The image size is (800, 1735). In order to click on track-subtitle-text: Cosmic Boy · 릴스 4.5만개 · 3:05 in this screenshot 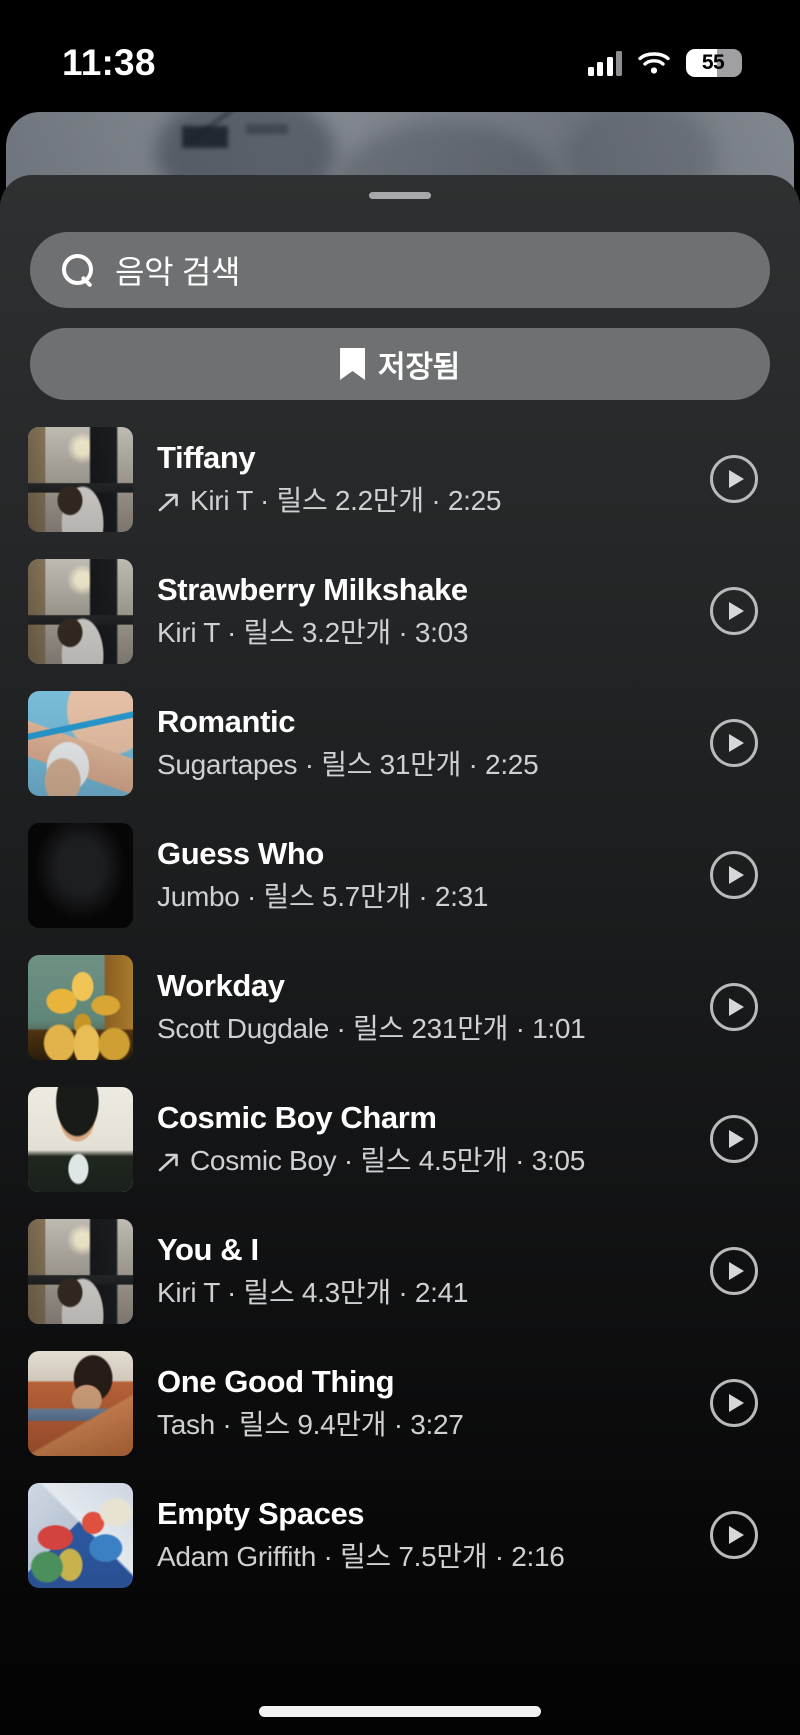, I will do `click(387, 1161)`.